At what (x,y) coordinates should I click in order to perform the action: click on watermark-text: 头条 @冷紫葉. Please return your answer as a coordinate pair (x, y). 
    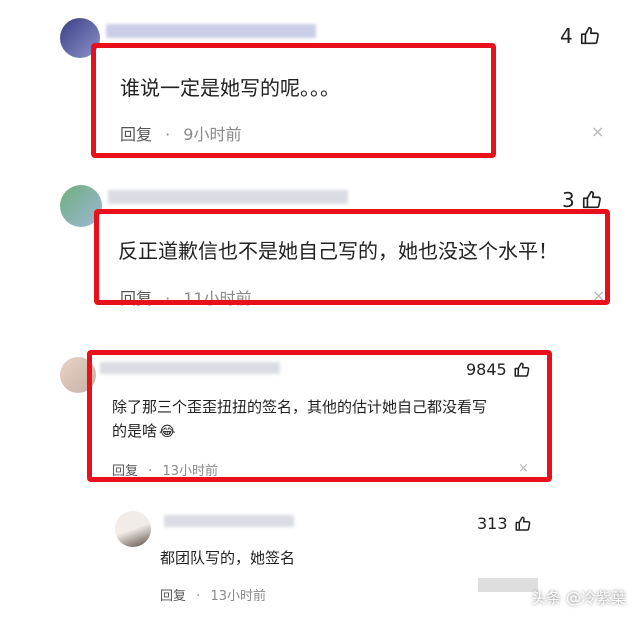
    Looking at the image, I should click on (578, 598).